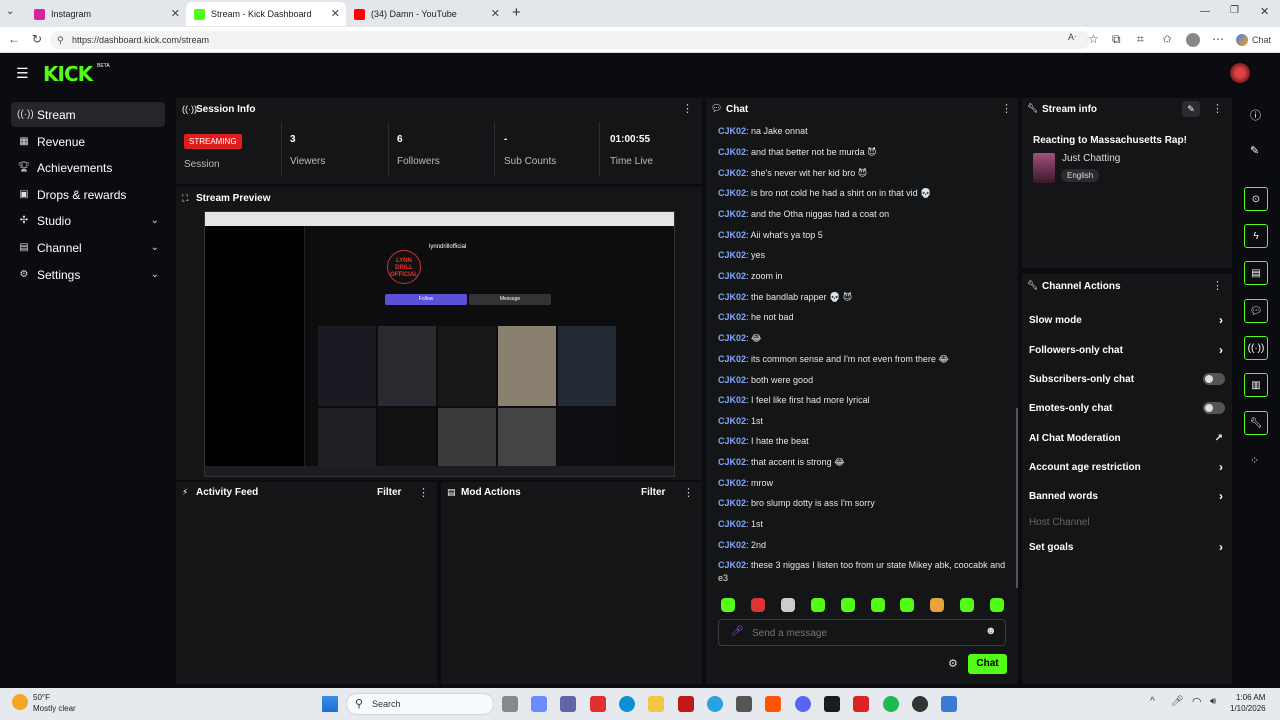  I want to click on clock-time: 1:06 AM, so click(1250, 697).